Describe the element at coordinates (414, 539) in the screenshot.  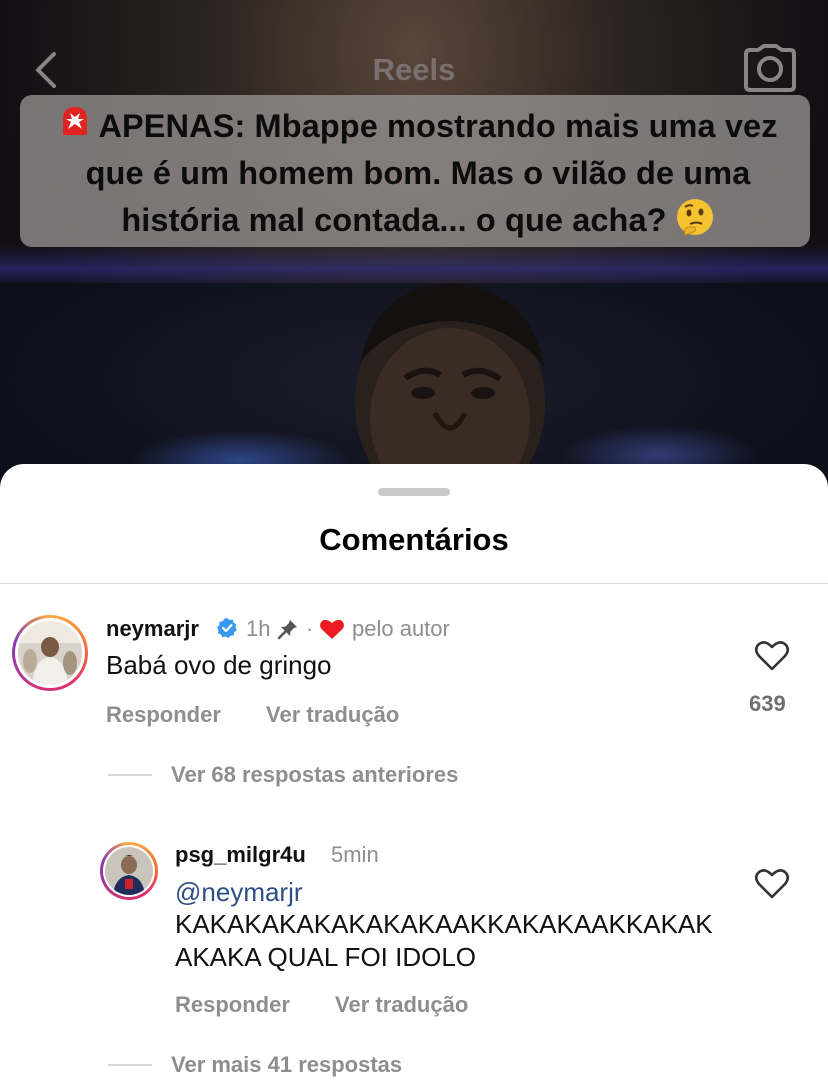
I see `comments-title: Comentários` at that location.